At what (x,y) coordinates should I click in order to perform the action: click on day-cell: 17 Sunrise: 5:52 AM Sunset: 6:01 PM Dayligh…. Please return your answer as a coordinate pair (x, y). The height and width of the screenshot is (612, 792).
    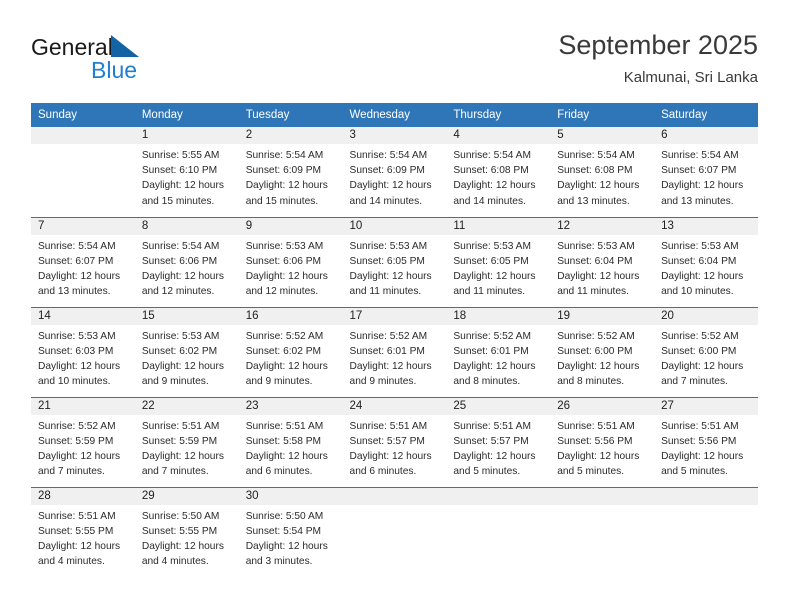
    Looking at the image, I should click on (394, 352).